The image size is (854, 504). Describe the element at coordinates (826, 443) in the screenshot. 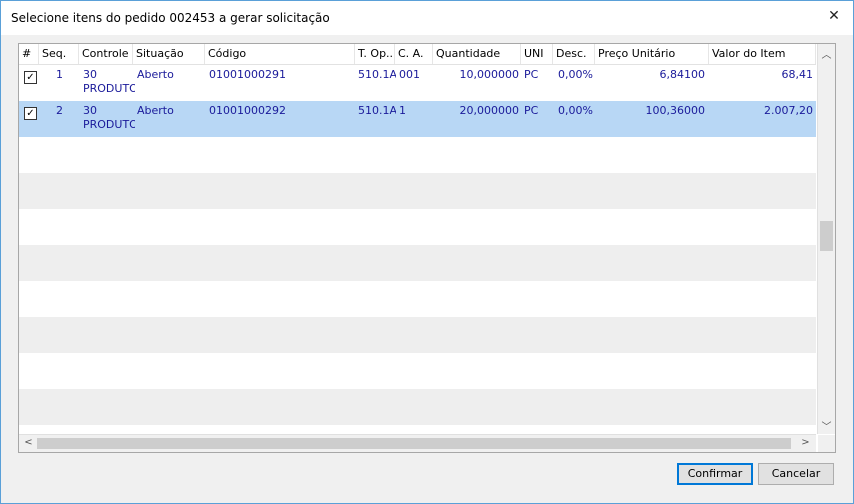

I see `scroll-corner` at that location.